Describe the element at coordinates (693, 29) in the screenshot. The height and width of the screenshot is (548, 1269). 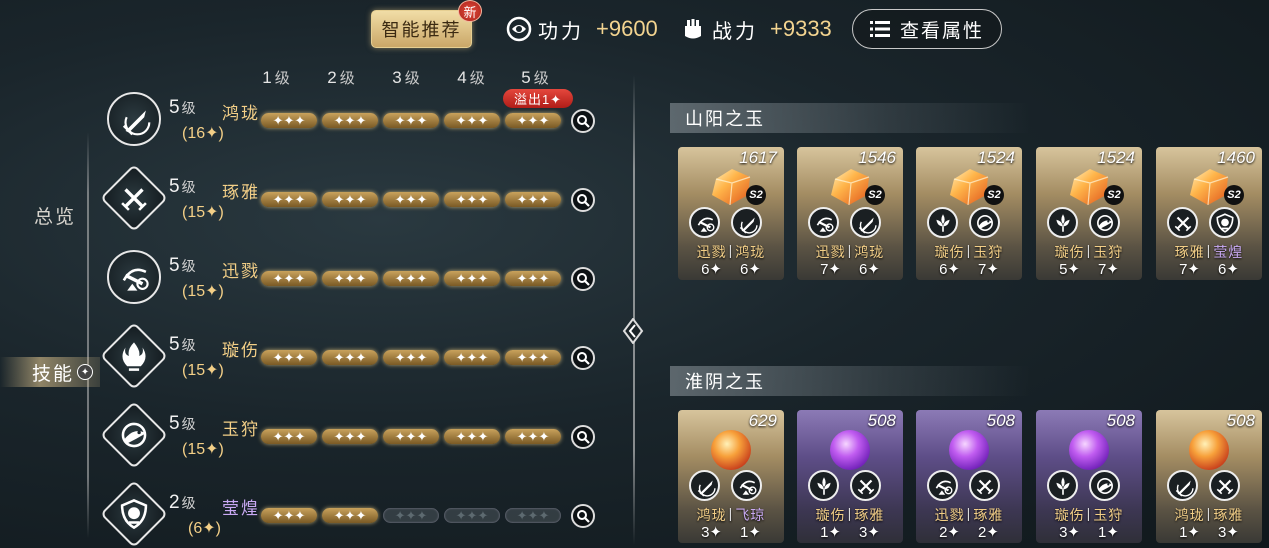
I see `fist-icon` at that location.